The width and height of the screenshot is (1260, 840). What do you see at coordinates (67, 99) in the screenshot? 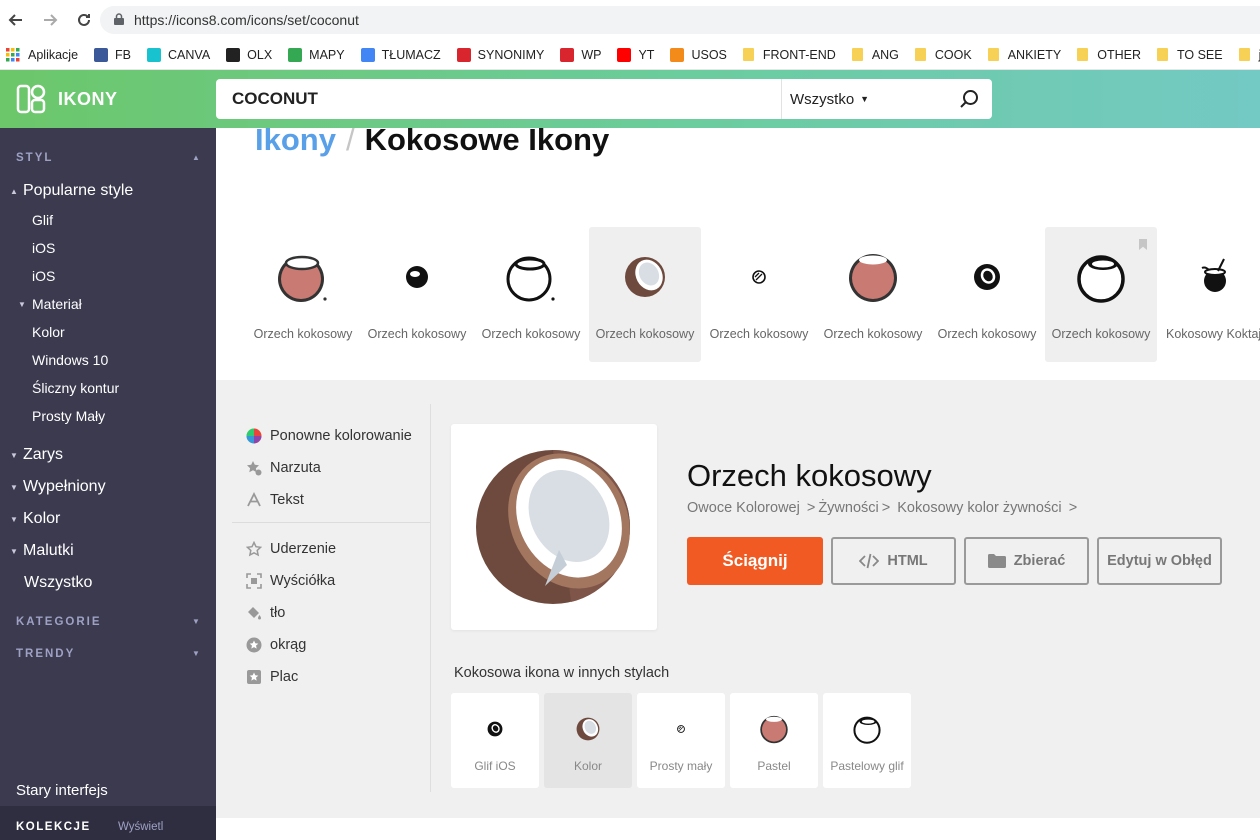
I see `logo: IKONY` at bounding box center [67, 99].